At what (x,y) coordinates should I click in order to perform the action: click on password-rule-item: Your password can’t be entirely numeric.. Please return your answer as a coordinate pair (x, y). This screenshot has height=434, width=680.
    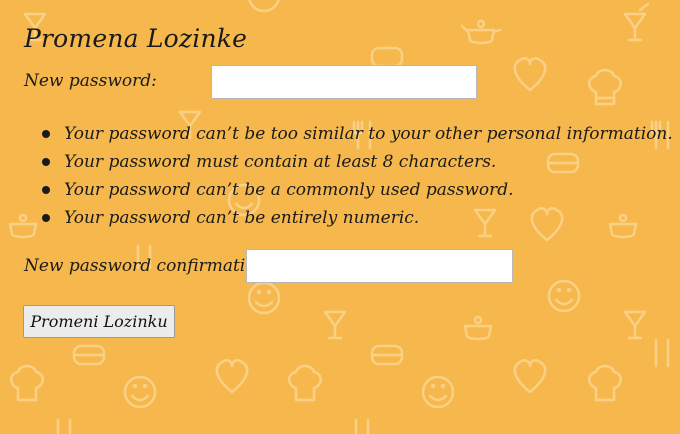
    Looking at the image, I should click on (356, 218).